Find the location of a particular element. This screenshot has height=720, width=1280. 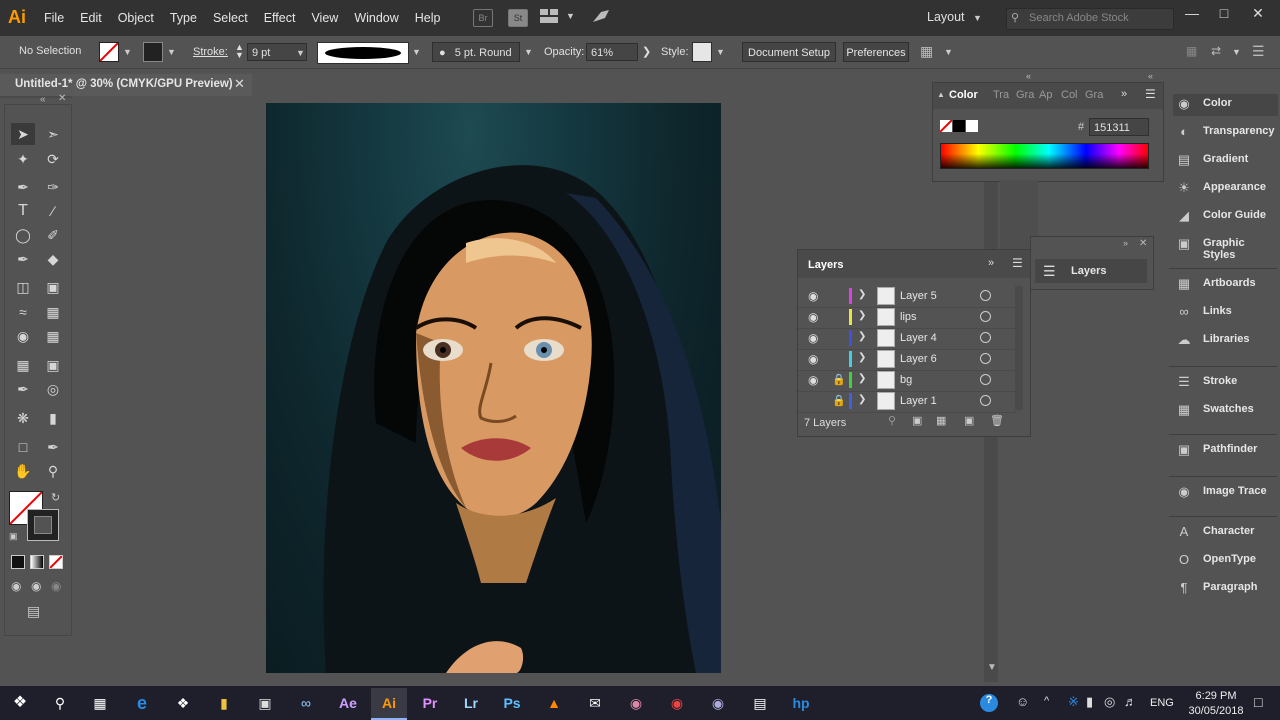

free-transform-tool-icon: ▦ is located at coordinates (53, 312).